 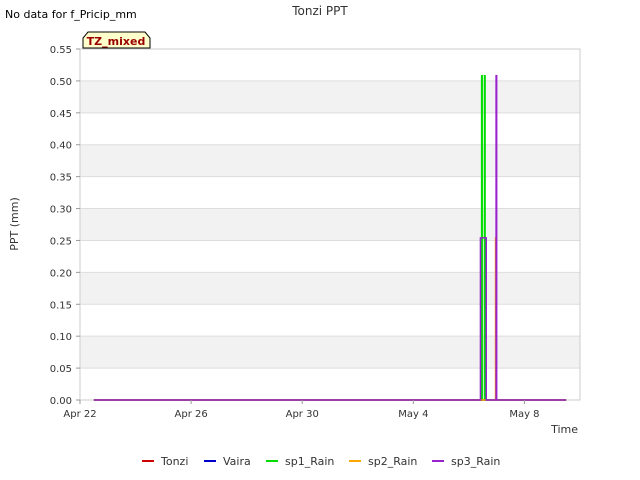 I want to click on legend-label: Vaira, so click(x=237, y=461).